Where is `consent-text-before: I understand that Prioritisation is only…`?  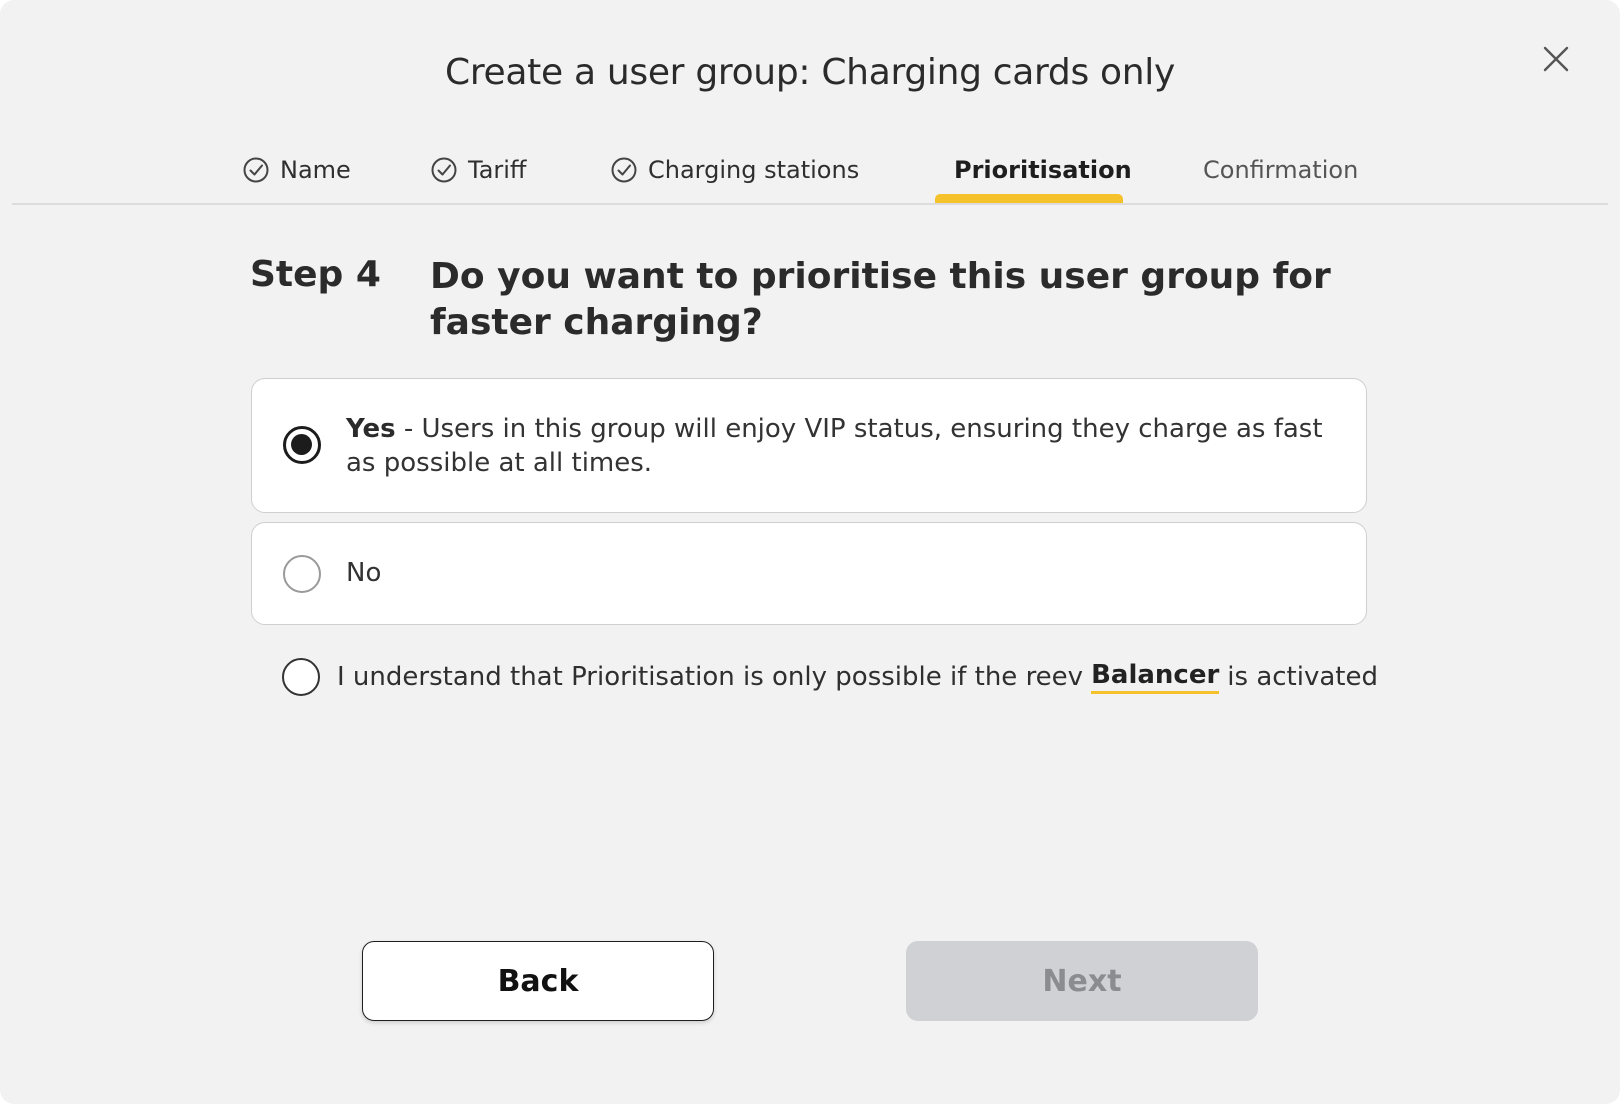 consent-text-before: I understand that Prioritisation is only… is located at coordinates (710, 677).